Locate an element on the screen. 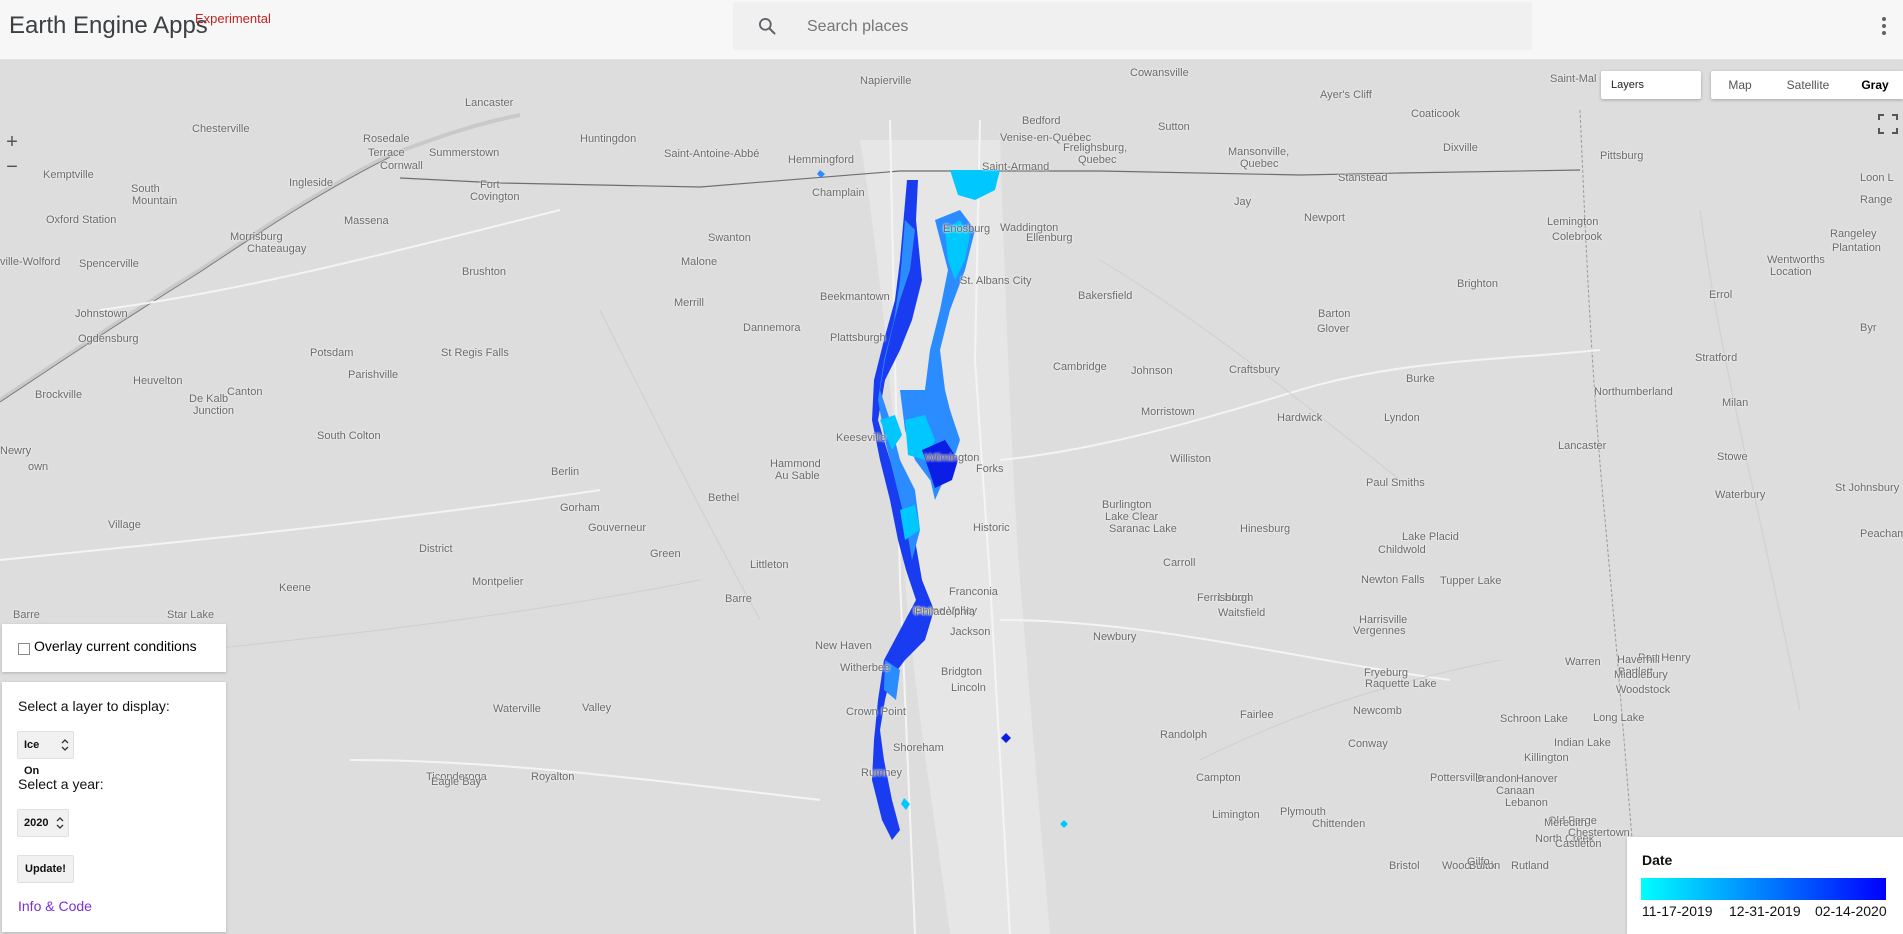 This screenshot has height=934, width=1903. map-place-label: Peacham is located at coordinates (1881, 534).